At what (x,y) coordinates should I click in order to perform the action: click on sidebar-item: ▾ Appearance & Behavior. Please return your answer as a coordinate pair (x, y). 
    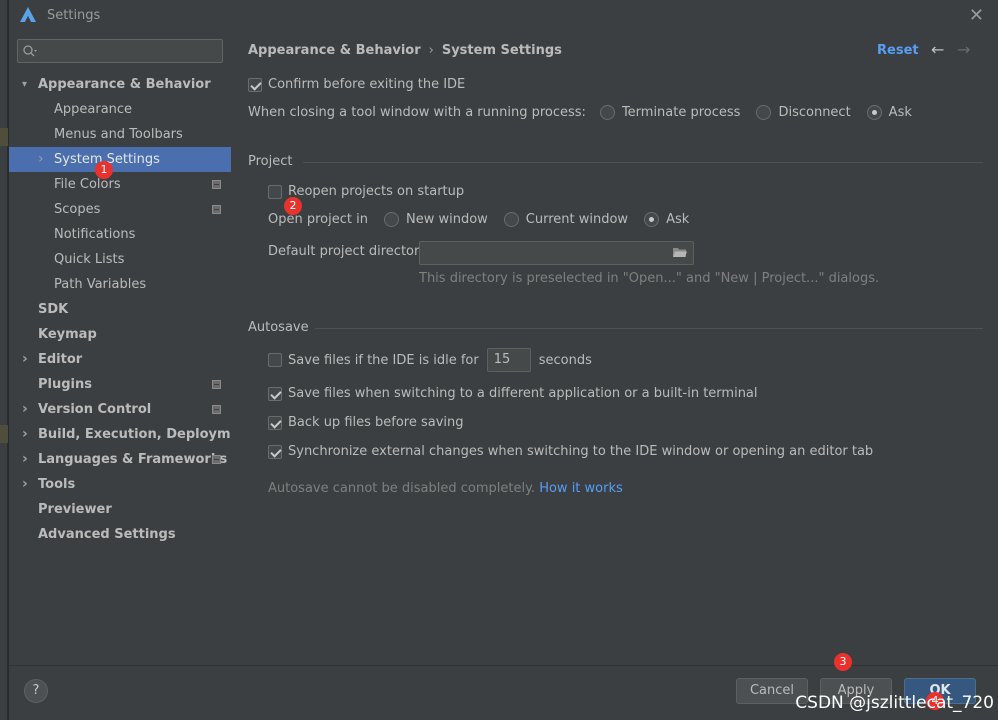
    Looking at the image, I should click on (120, 84).